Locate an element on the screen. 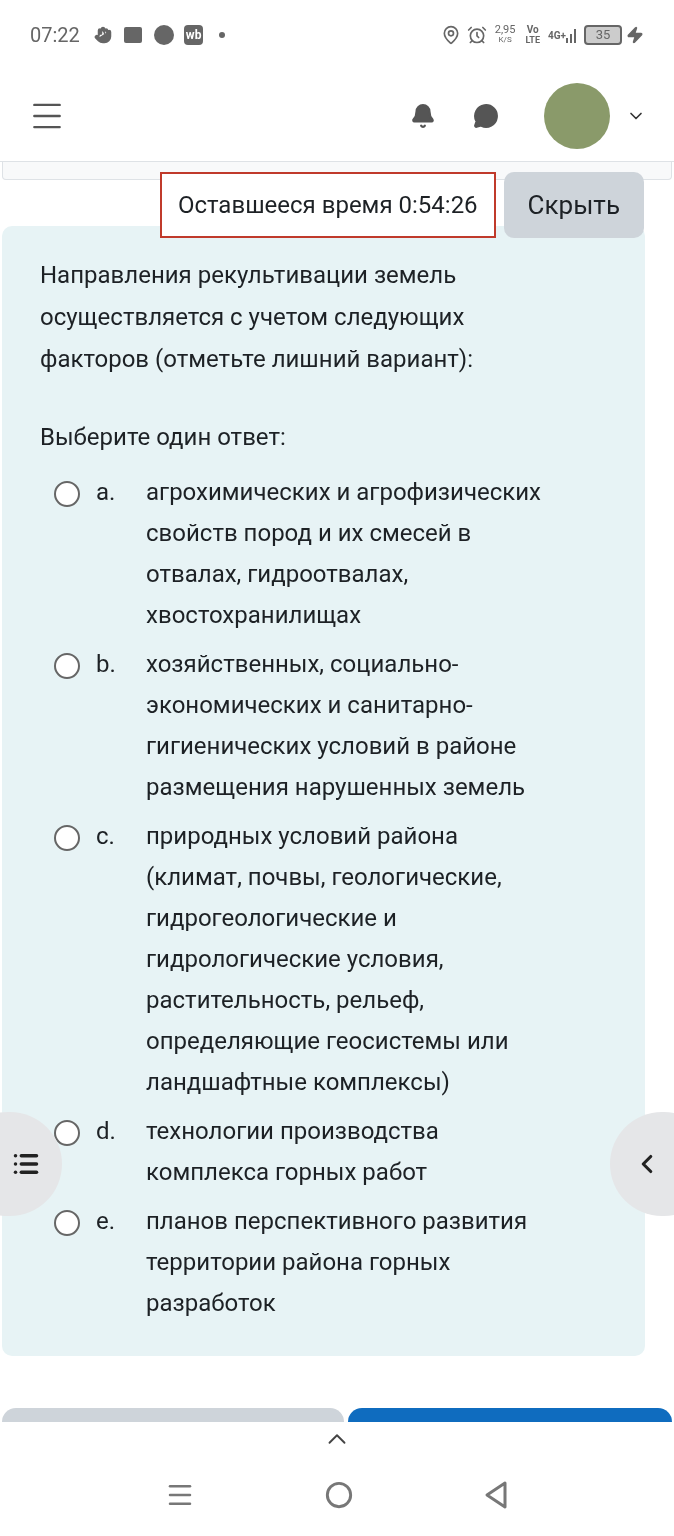  home-icon is located at coordinates (339, 1495).